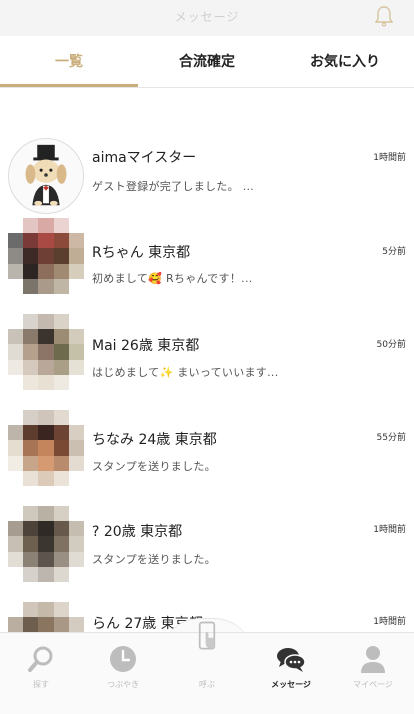 Image resolution: width=414 pixels, height=714 pixels. I want to click on bottom-nav: 探す つぶやき 呼ぶ メッセージ マイページ, so click(207, 667).